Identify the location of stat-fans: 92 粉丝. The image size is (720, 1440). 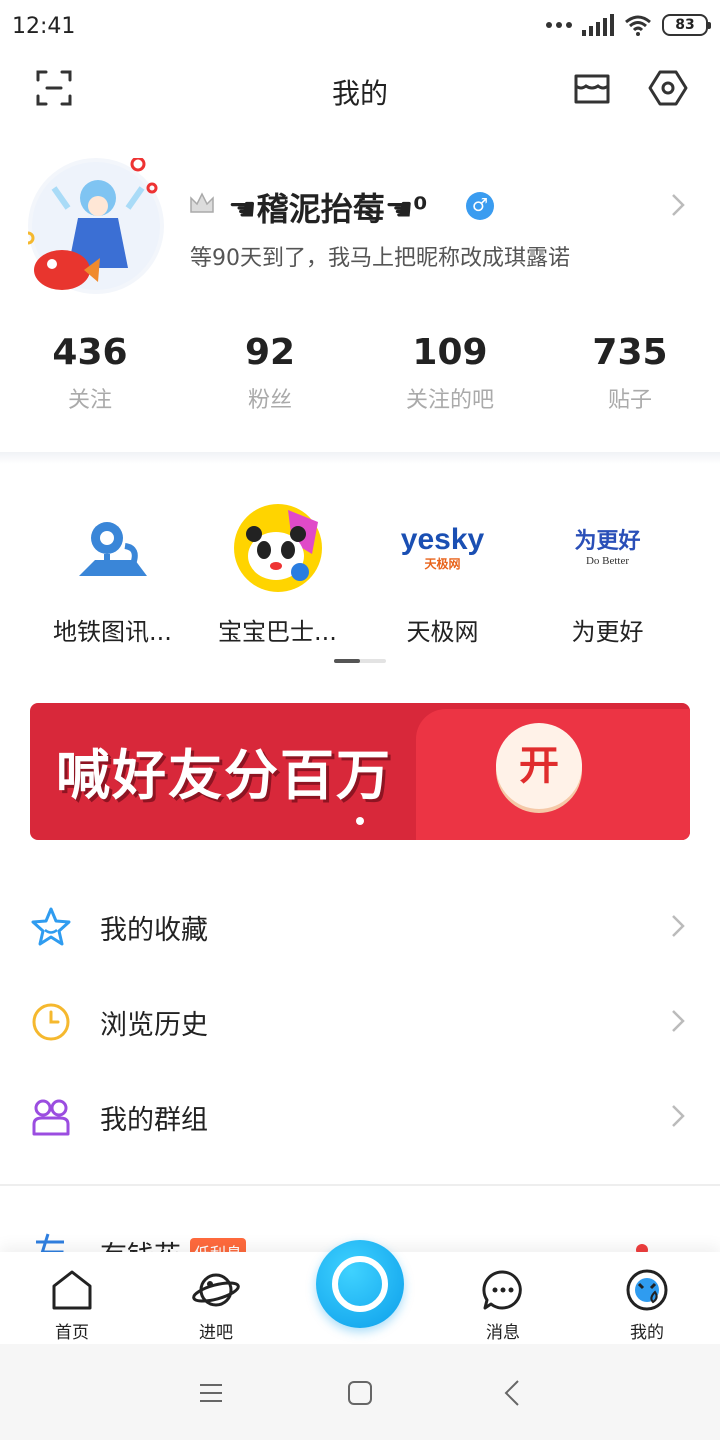
(270, 372).